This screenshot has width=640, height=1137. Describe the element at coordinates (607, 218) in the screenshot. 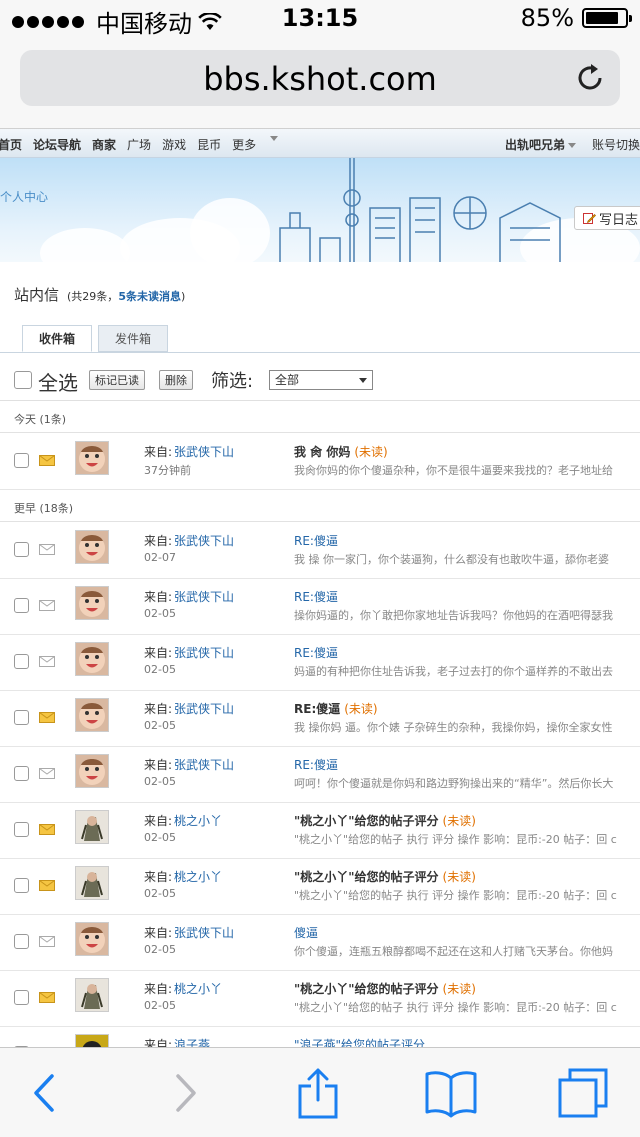

I see `write-diary-button: 写日志` at that location.